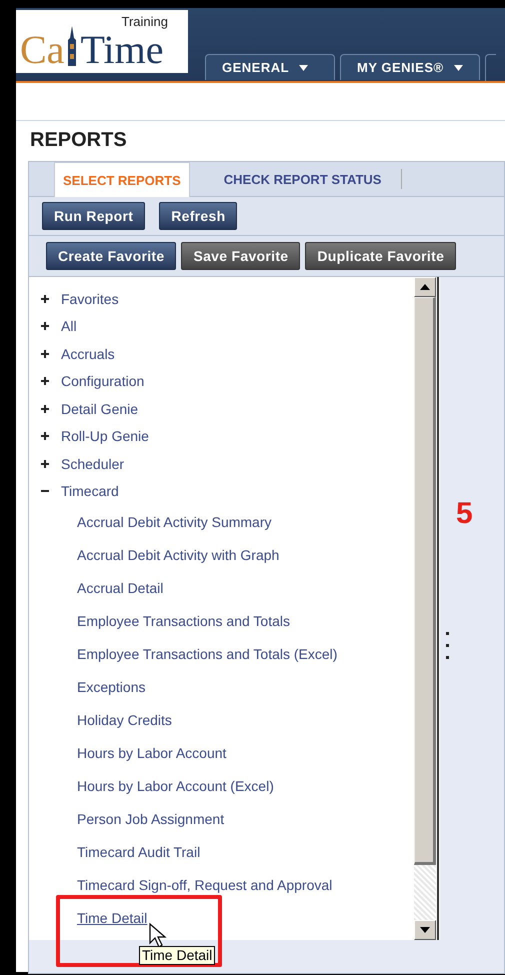 The height and width of the screenshot is (975, 505). What do you see at coordinates (145, 21) in the screenshot?
I see `logo-tag: Training` at bounding box center [145, 21].